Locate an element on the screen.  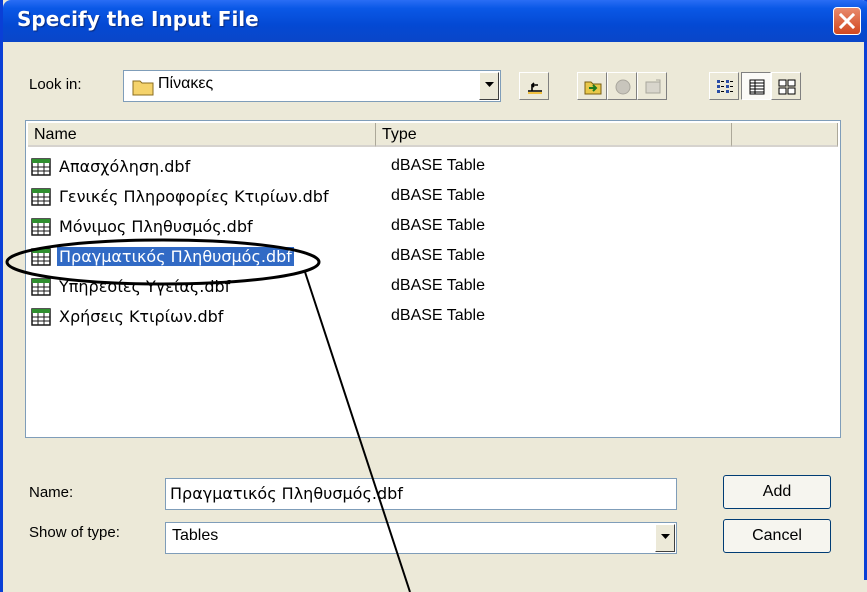
properties-button is located at coordinates (652, 86).